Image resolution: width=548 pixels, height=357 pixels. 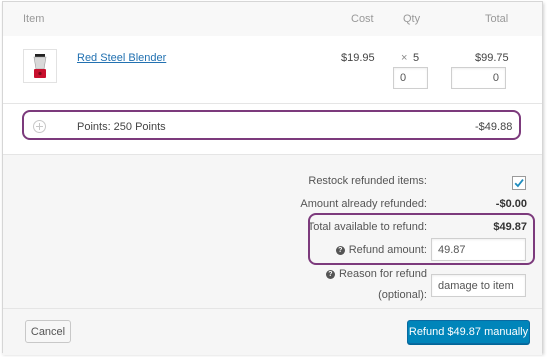 What do you see at coordinates (272, 308) in the screenshot?
I see `actions-divider` at bounding box center [272, 308].